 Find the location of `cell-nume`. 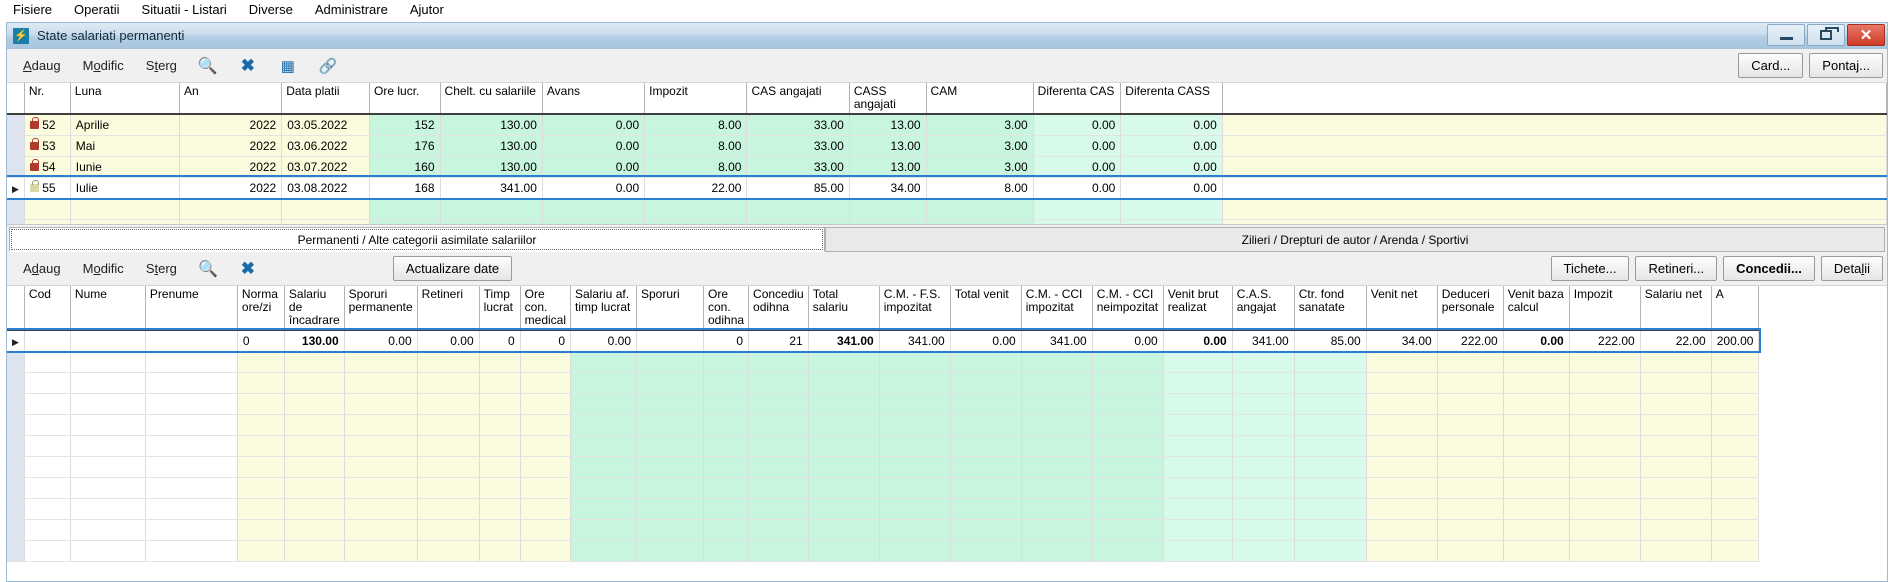

cell-nume is located at coordinates (108, 341).